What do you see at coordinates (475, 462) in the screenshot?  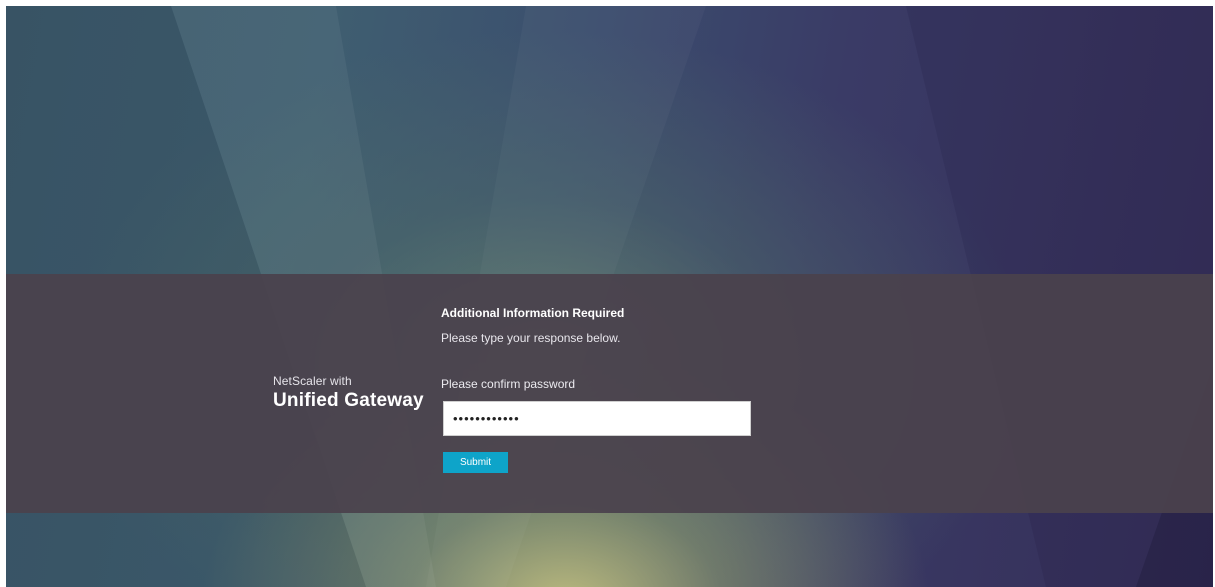 I see `submit-button: Submit` at bounding box center [475, 462].